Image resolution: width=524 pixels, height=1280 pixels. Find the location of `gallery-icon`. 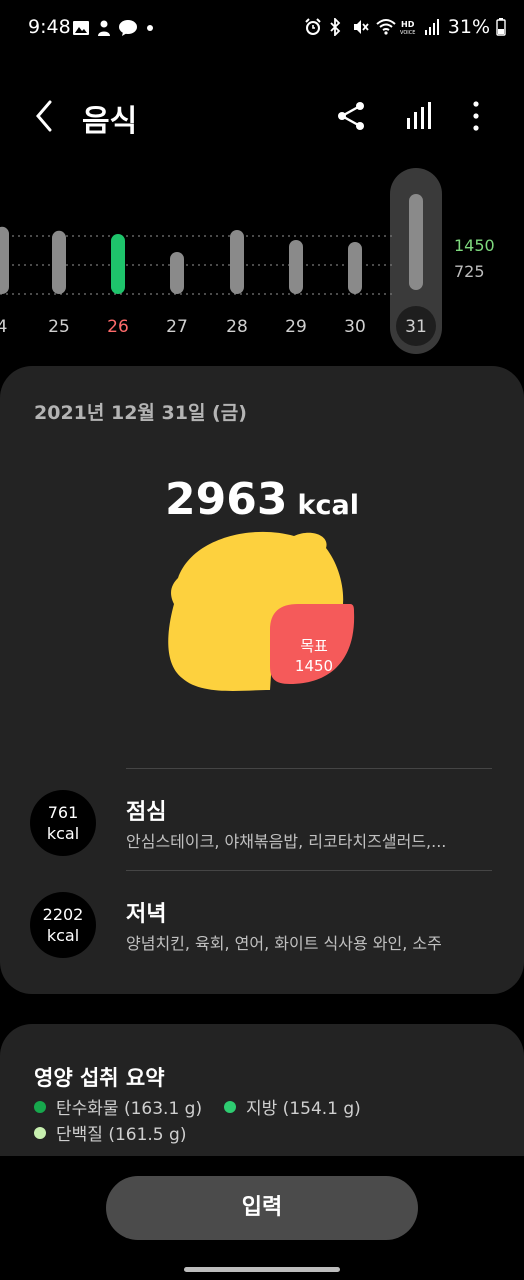

gallery-icon is located at coordinates (81, 28).